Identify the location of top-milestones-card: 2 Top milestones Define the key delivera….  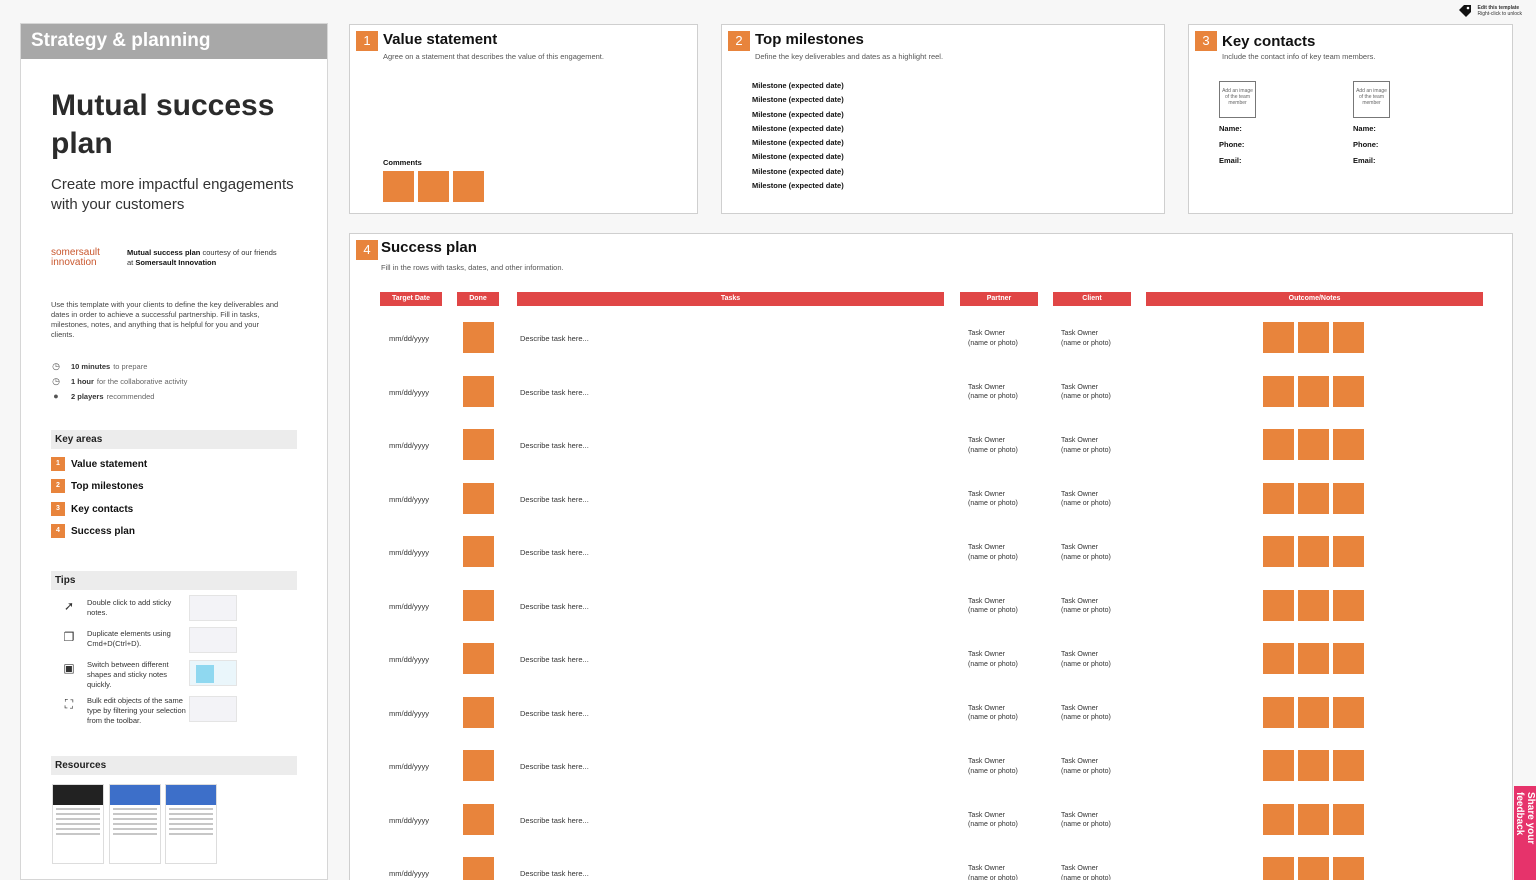
(943, 119).